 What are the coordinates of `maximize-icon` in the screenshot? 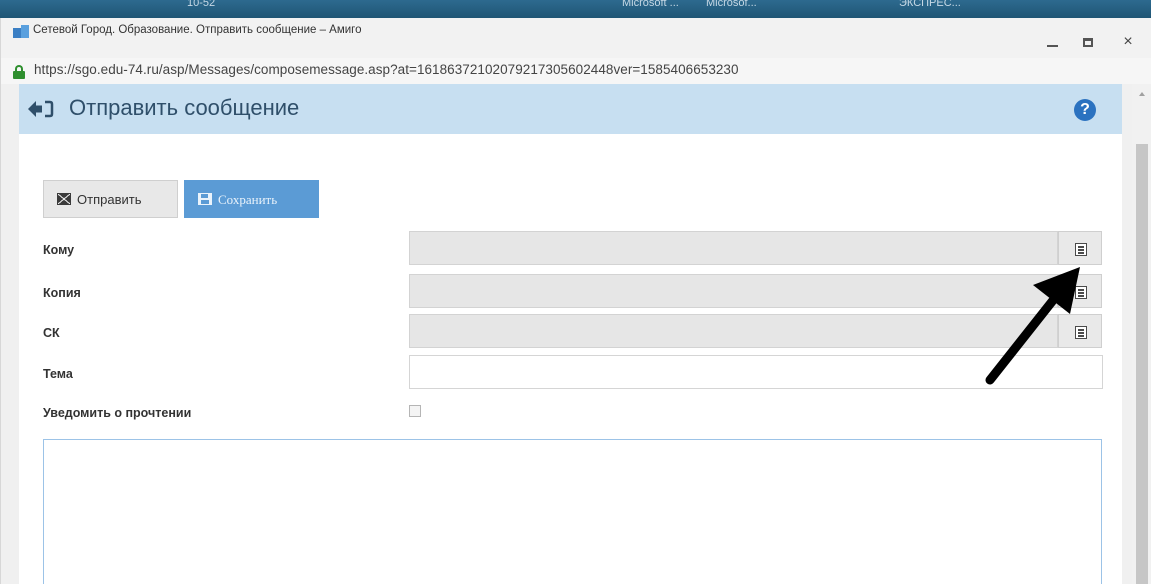 It's located at (1088, 42).